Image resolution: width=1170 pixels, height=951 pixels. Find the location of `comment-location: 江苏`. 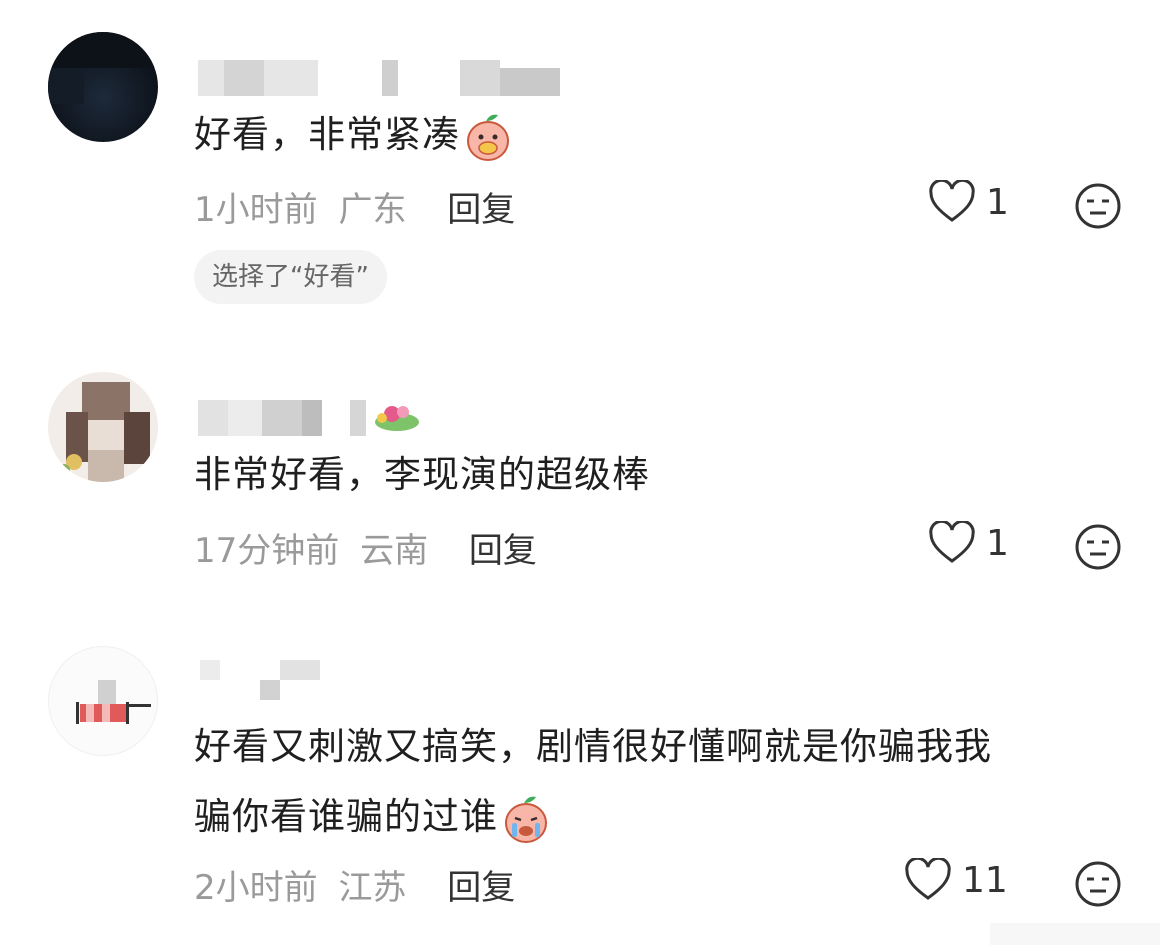

comment-location: 江苏 is located at coordinates (372, 888).